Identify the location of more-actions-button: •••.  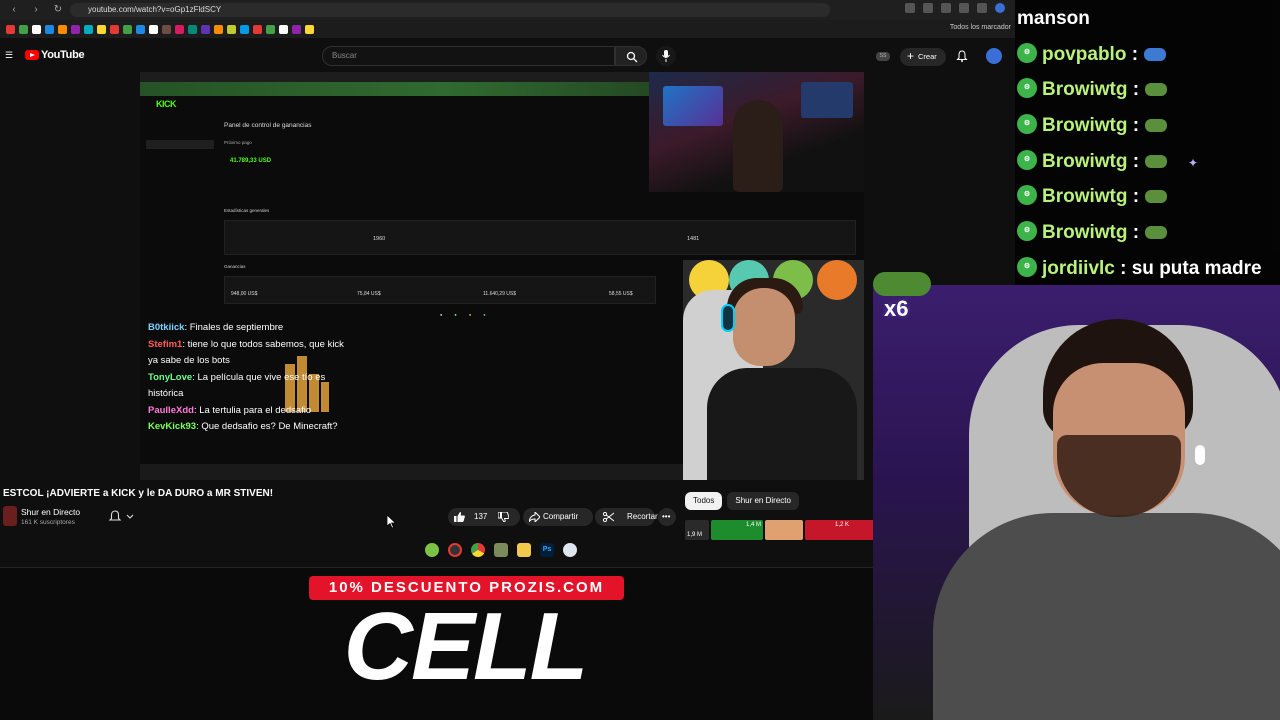
(667, 517).